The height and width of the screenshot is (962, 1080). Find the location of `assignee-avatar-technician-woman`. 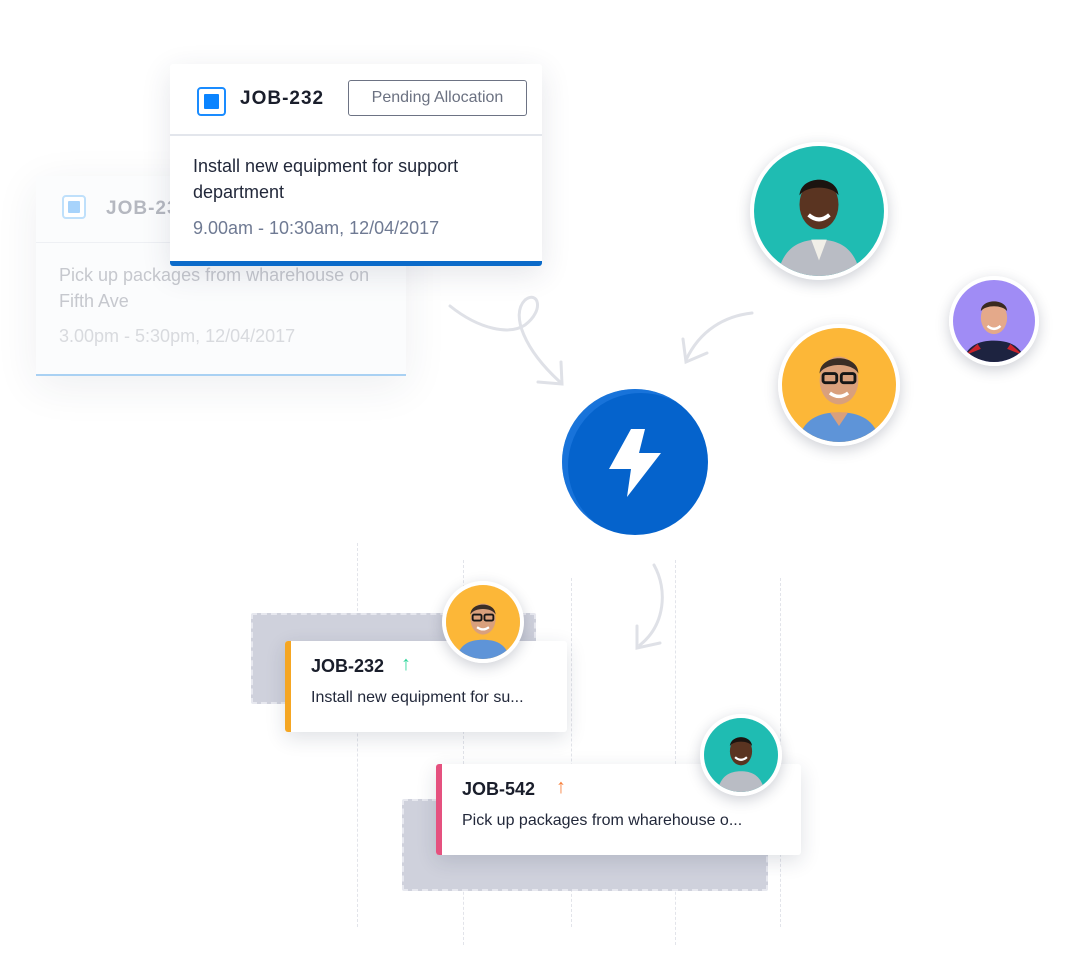

assignee-avatar-technician-woman is located at coordinates (741, 755).